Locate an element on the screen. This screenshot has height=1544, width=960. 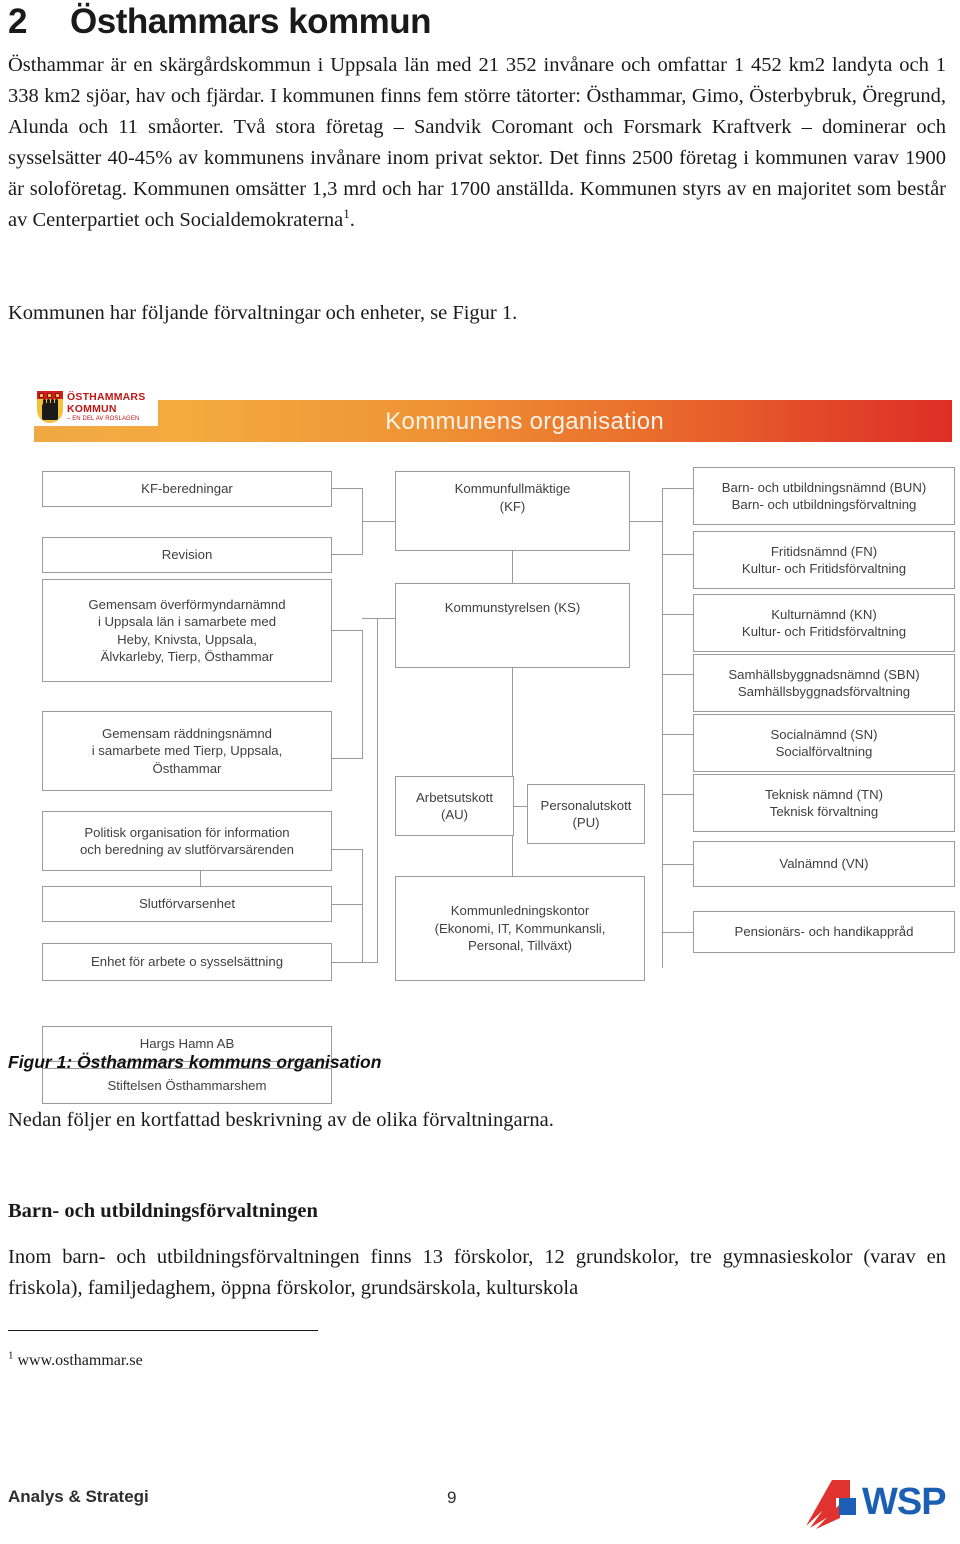
connector-kf-ks is located at coordinates (512, 567).